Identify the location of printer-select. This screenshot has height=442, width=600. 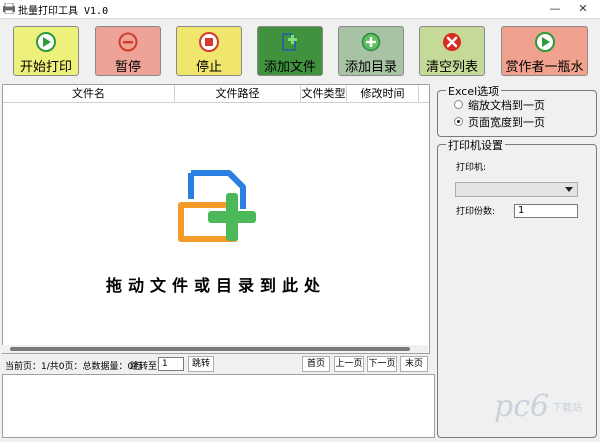
(516, 189).